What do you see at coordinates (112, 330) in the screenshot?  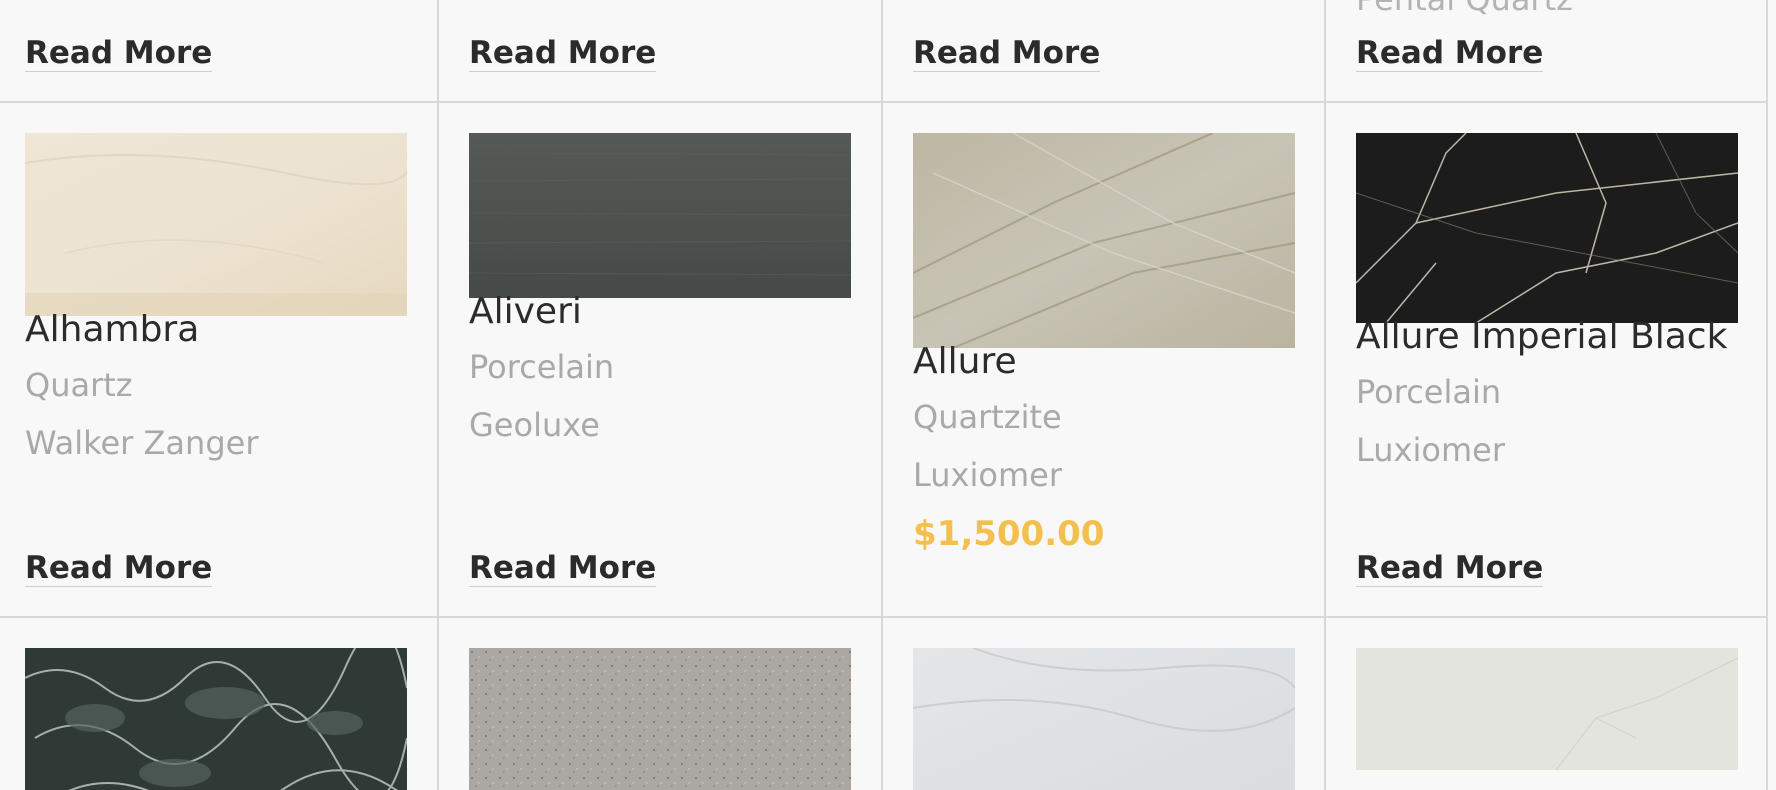 I see `product-title: Alhambra` at bounding box center [112, 330].